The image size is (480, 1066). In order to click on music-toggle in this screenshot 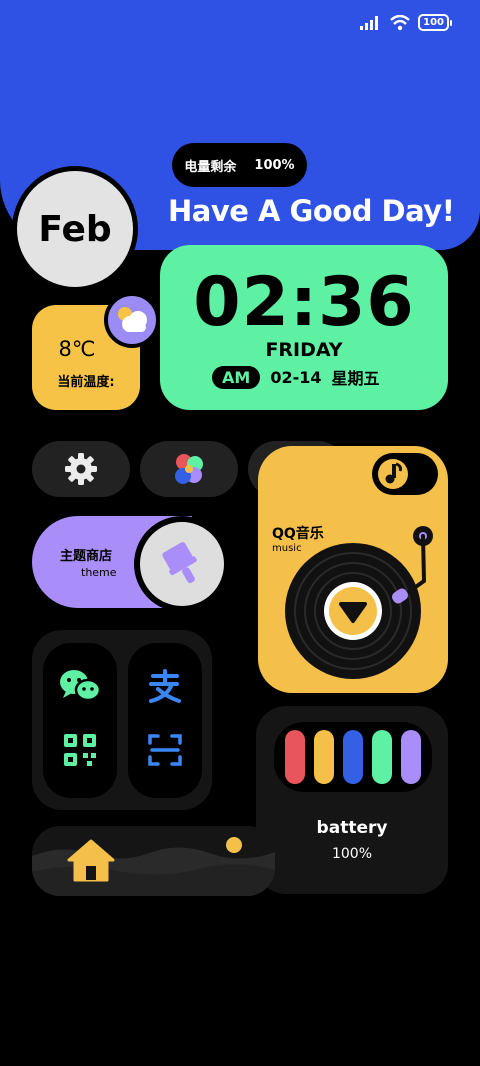, I will do `click(405, 474)`.